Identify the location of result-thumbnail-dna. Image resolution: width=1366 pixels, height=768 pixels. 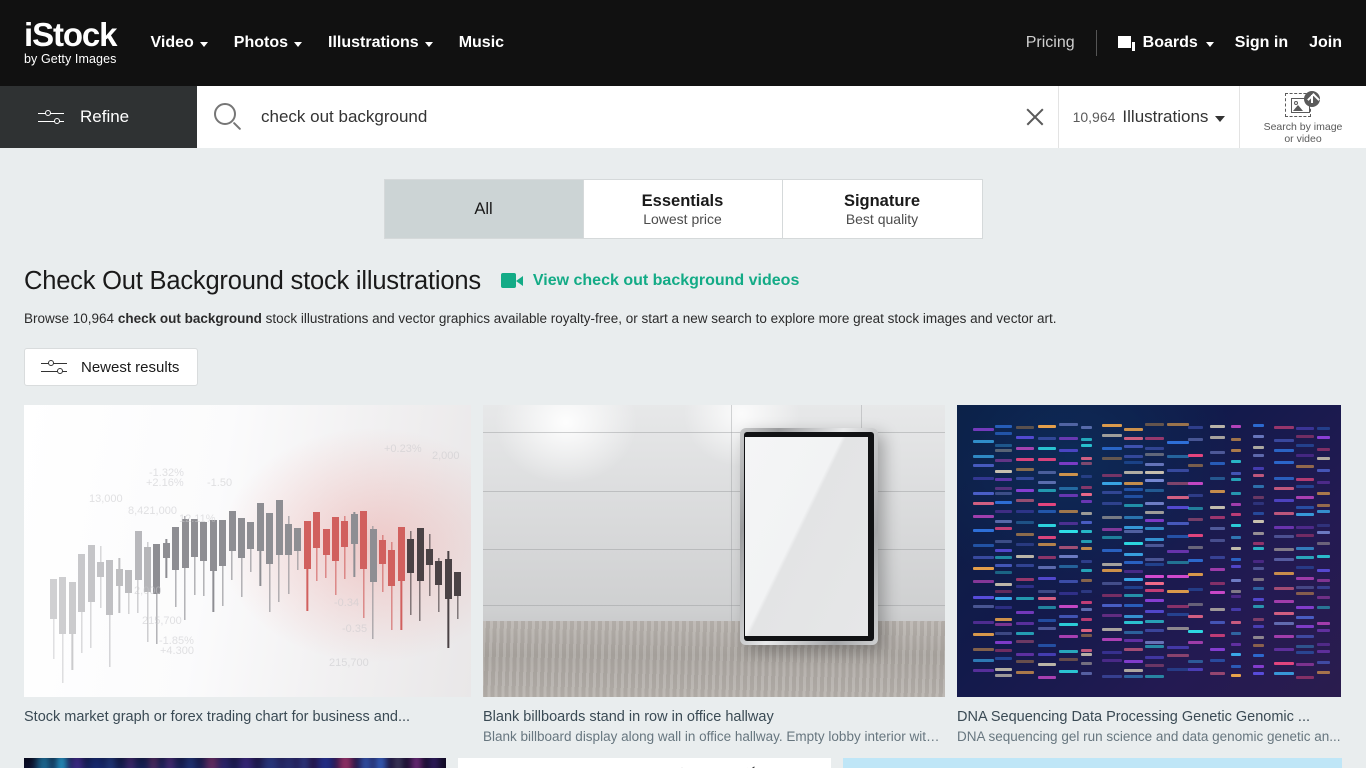
(1149, 551).